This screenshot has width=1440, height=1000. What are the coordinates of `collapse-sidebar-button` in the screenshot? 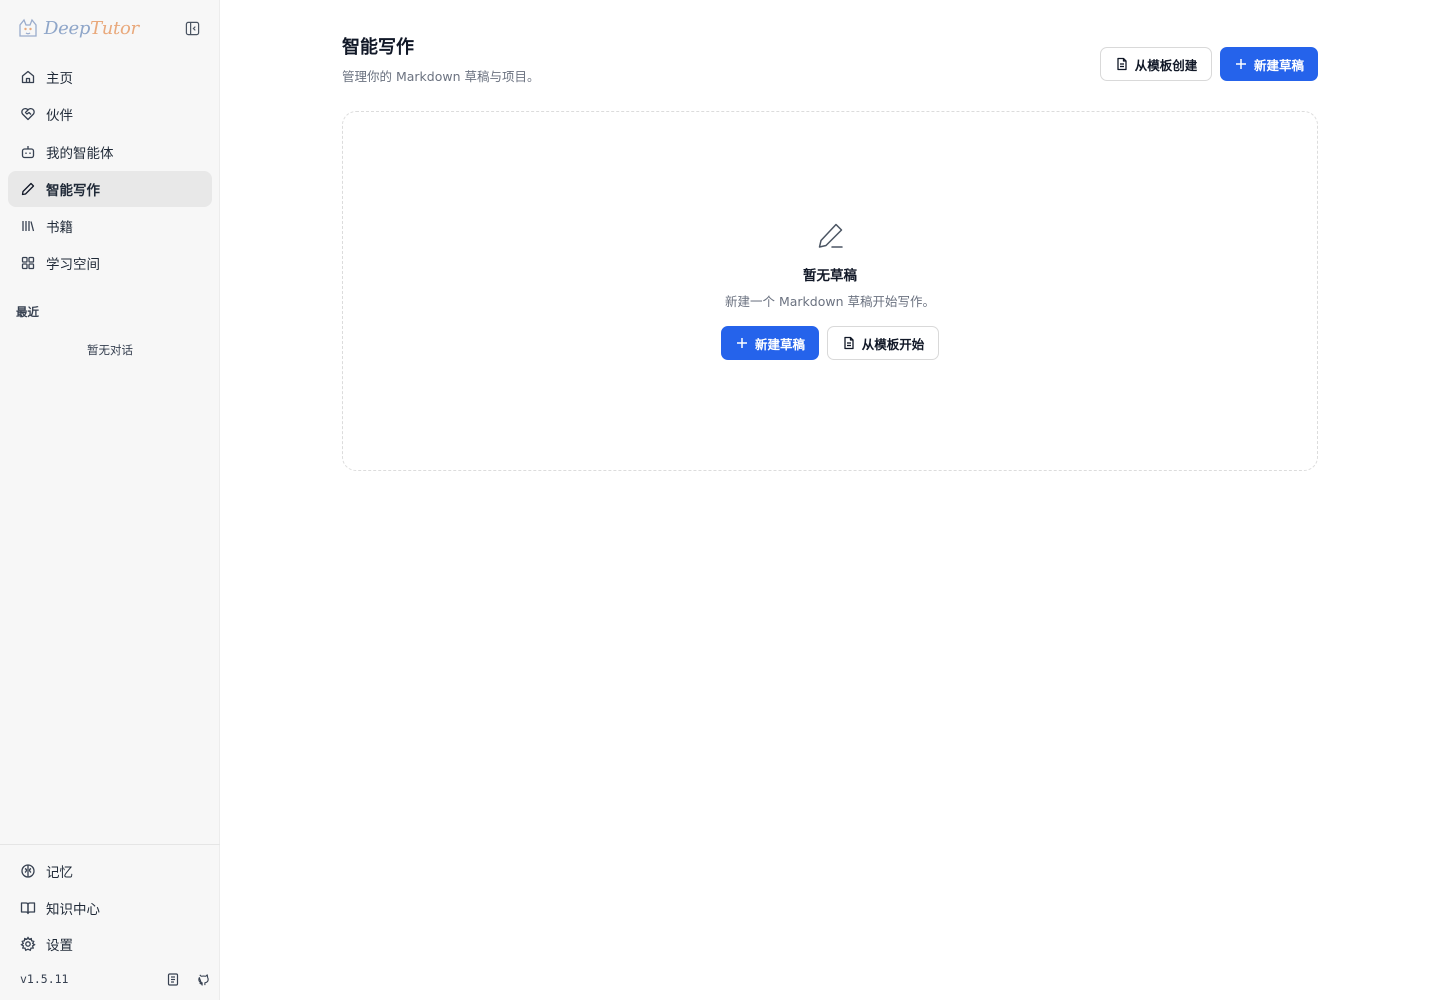 It's located at (192, 28).